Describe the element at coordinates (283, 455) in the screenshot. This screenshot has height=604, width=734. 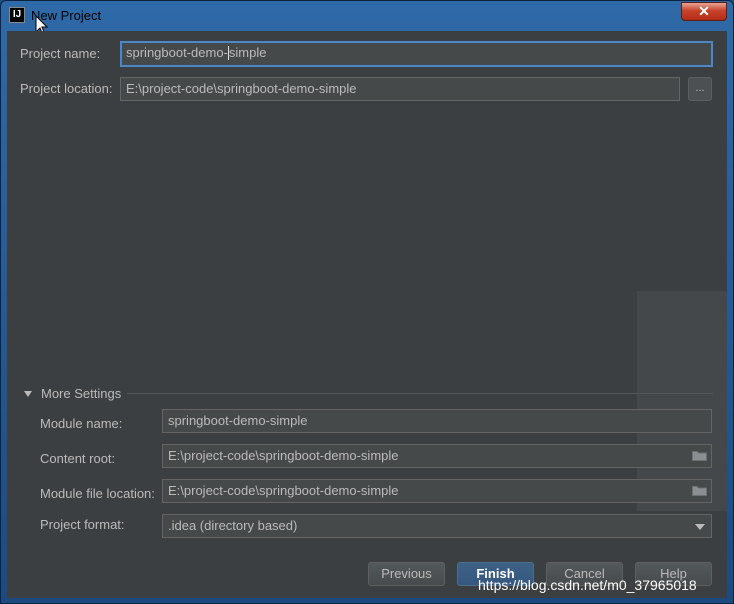
I see `content-root-value: E:\project-code\springboot-demo-simple` at that location.